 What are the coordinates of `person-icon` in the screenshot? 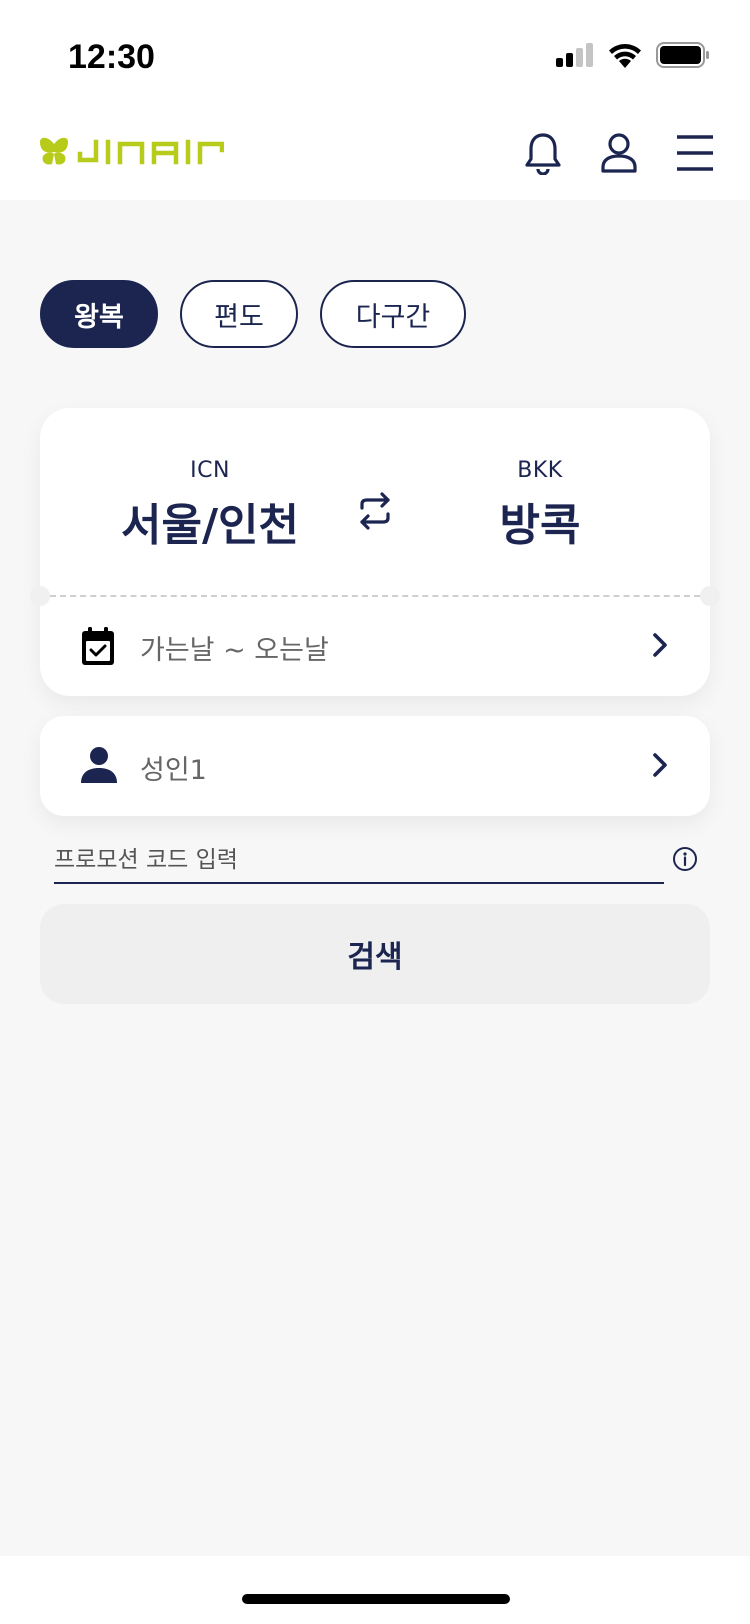 It's located at (100, 766).